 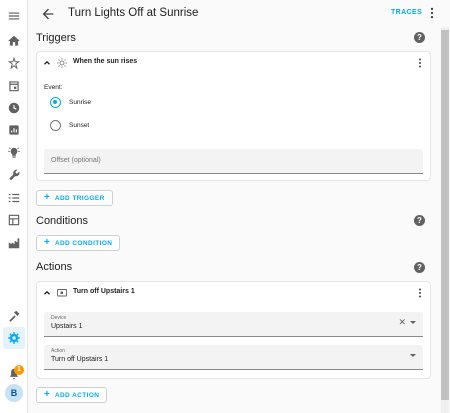 I want to click on action-card-label: Turn off Upstairs 1, so click(x=104, y=291).